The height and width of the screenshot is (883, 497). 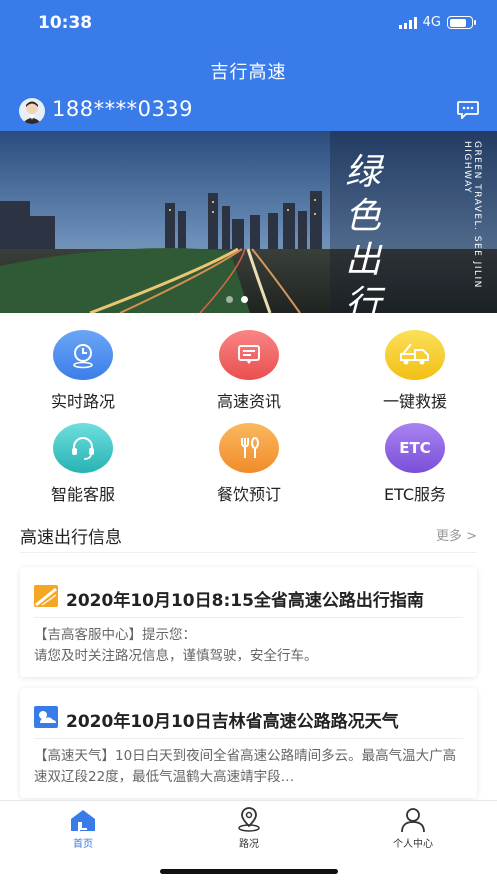 I want to click on service-label: 高速资讯, so click(x=248, y=401).